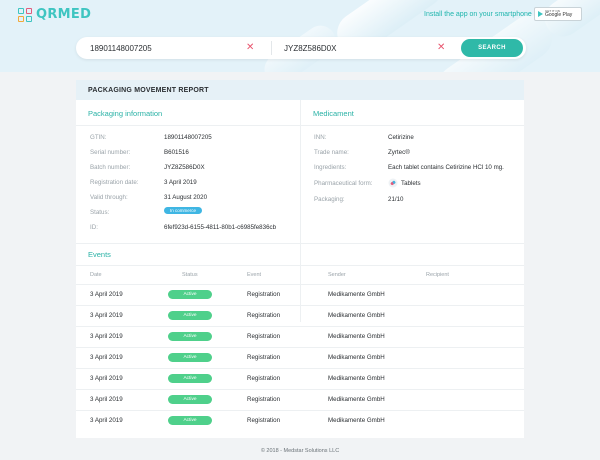  What do you see at coordinates (125, 113) in the screenshot?
I see `packaging-info-title: Packaging information` at bounding box center [125, 113].